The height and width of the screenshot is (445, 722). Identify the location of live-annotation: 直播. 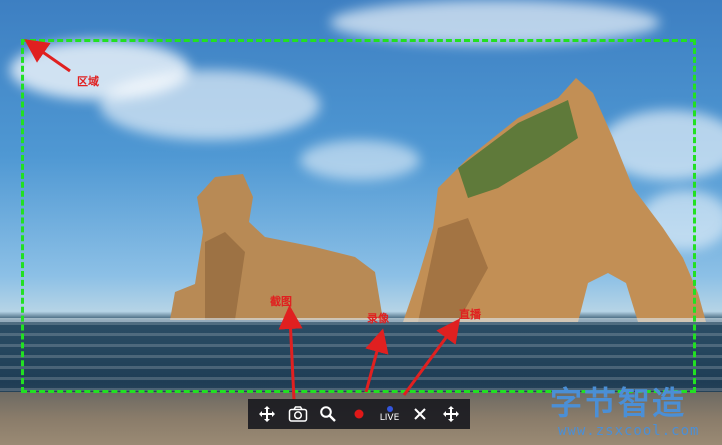
(470, 314).